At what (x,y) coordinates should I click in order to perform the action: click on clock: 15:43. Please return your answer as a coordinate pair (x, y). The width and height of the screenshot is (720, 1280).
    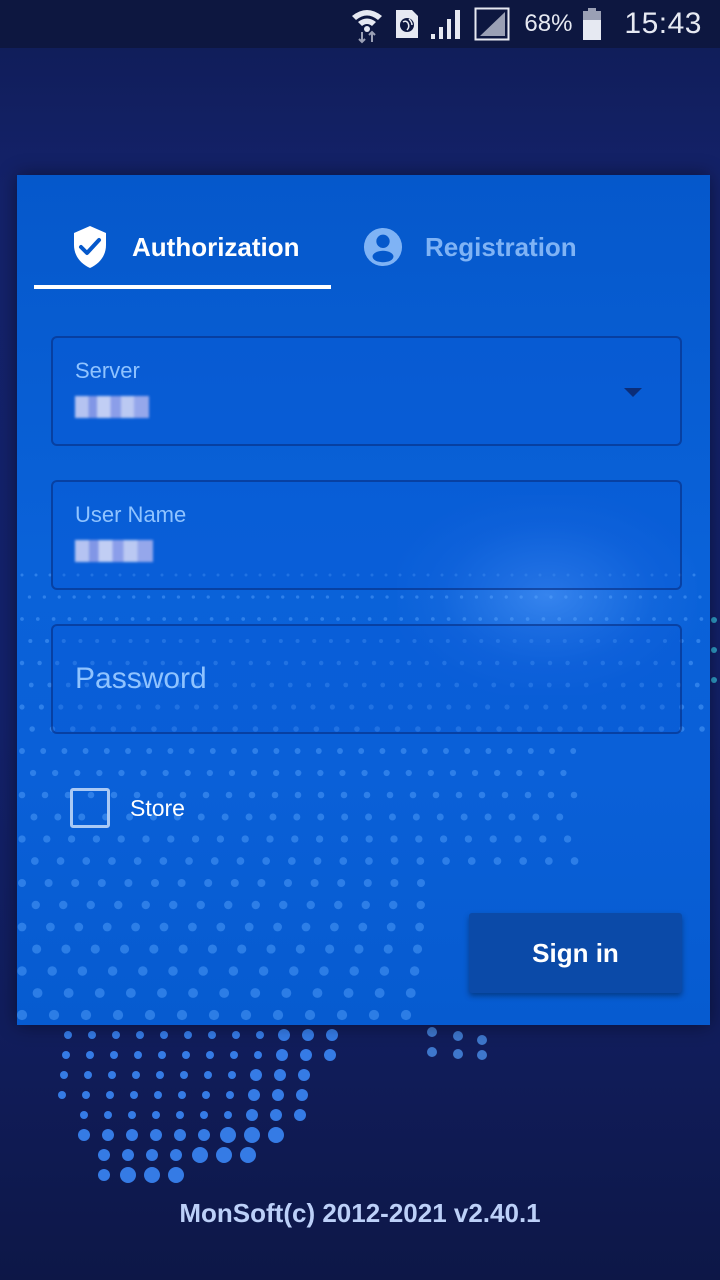
    Looking at the image, I should click on (663, 23).